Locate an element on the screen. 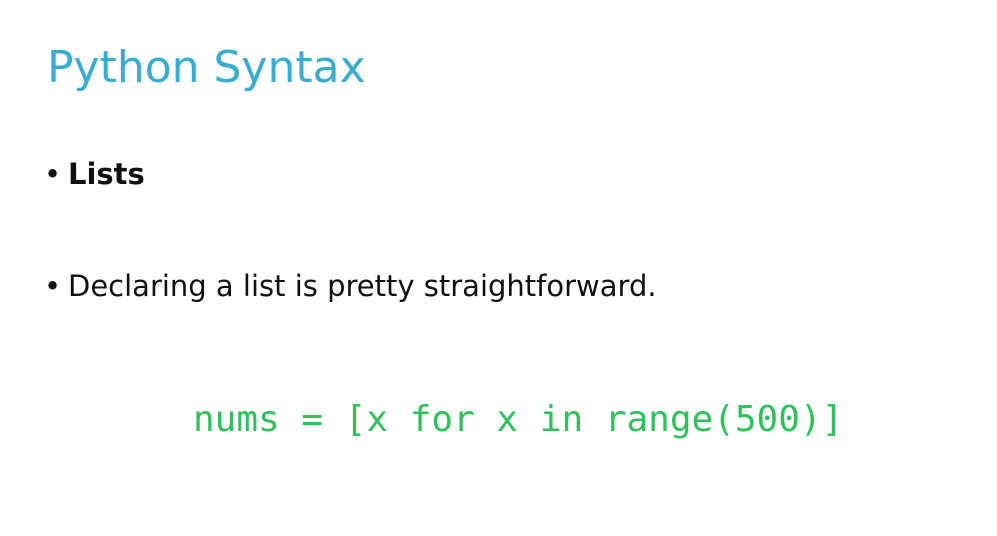 This screenshot has height=536, width=997. bullet-text: Lists is located at coordinates (106, 174).